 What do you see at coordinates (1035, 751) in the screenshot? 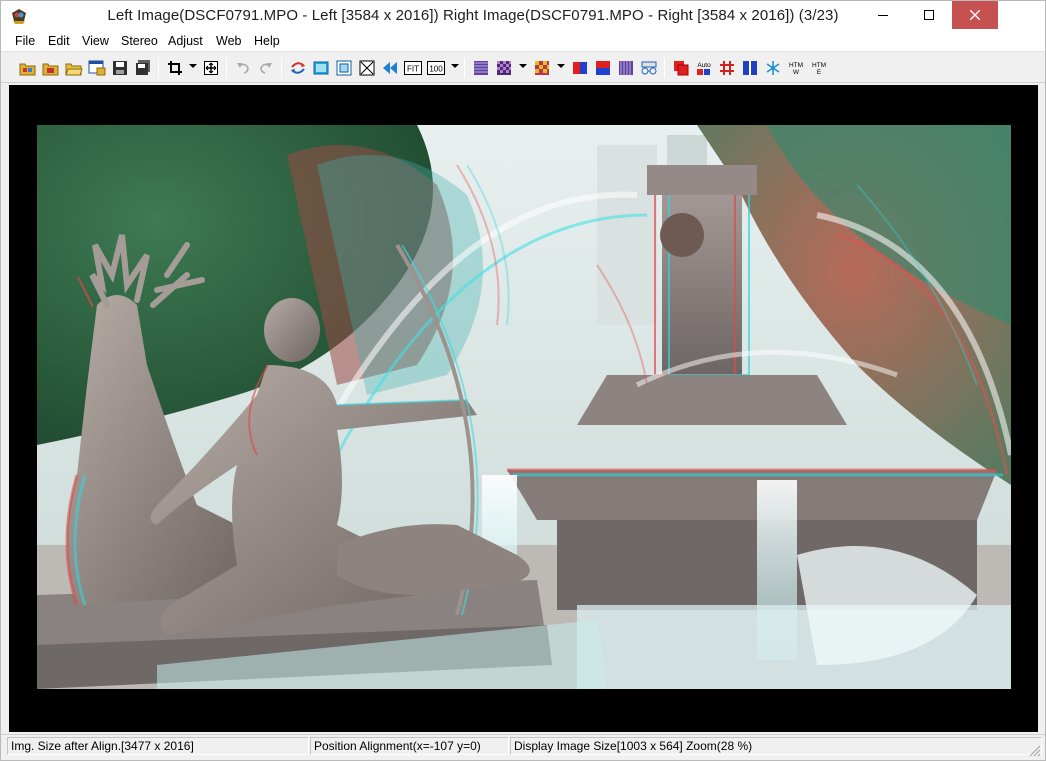
I see `resize-grip-icon` at bounding box center [1035, 751].